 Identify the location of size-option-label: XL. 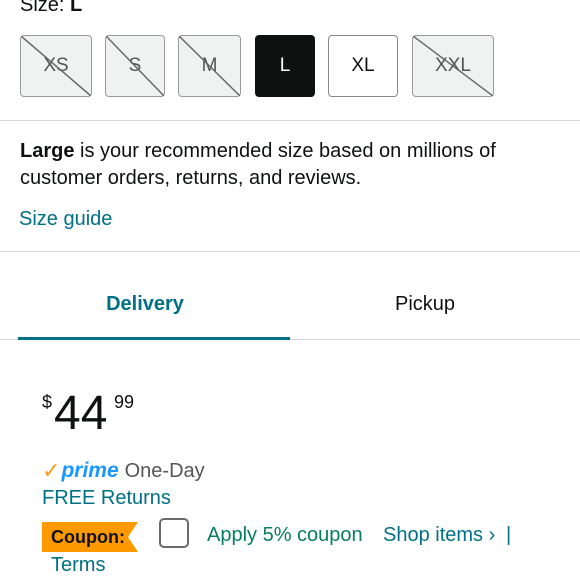
(363, 65).